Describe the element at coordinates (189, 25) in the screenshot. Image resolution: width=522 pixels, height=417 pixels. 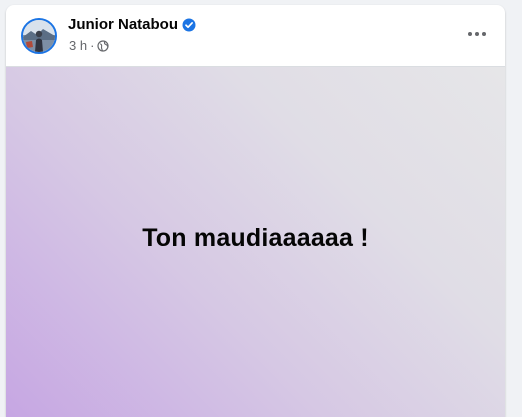
I see `verified-badge-icon` at that location.